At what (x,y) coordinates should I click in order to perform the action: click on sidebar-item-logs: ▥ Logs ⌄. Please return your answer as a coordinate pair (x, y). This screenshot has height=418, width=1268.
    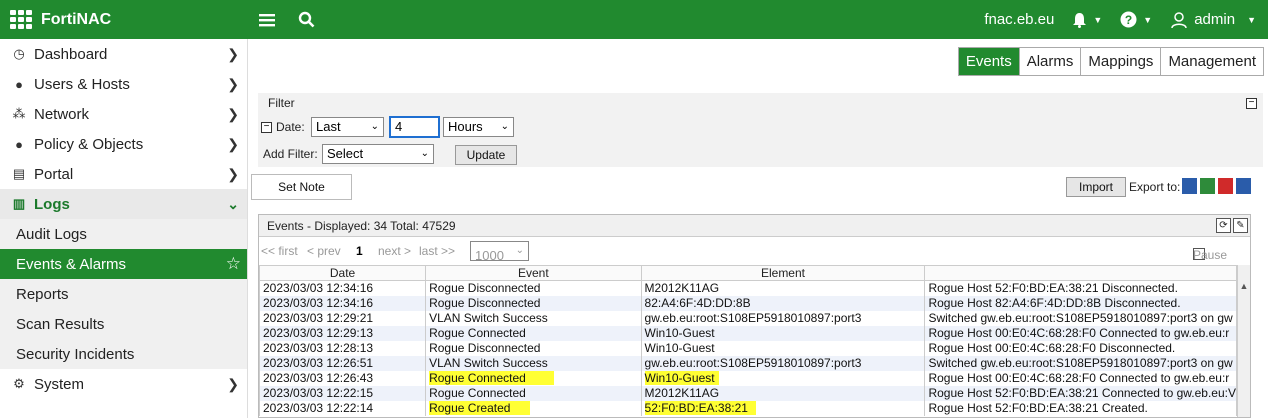
    Looking at the image, I should click on (123, 204).